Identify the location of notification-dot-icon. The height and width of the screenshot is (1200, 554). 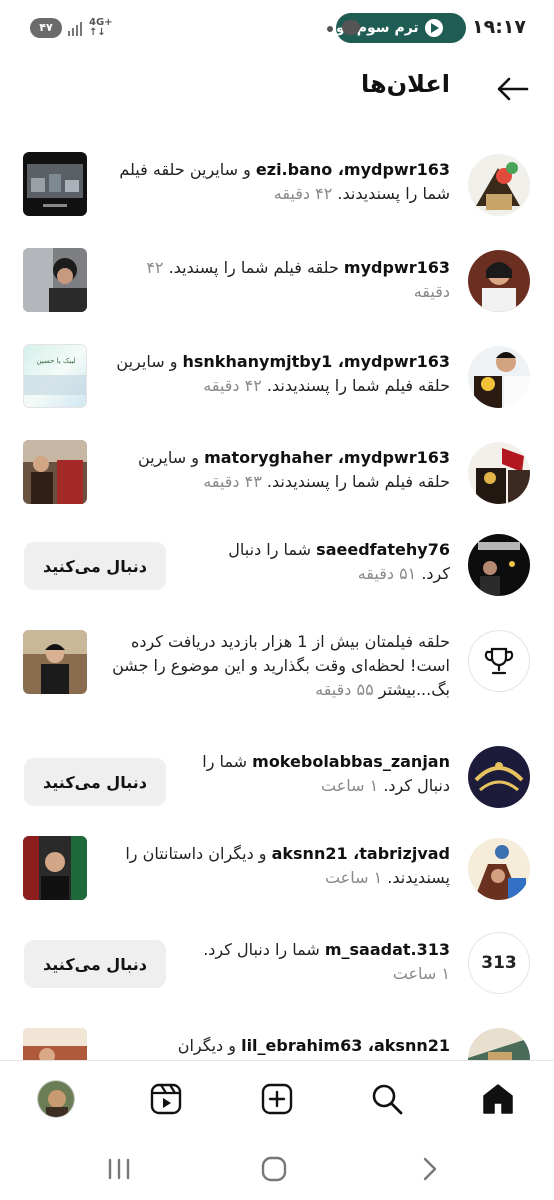
(330, 29).